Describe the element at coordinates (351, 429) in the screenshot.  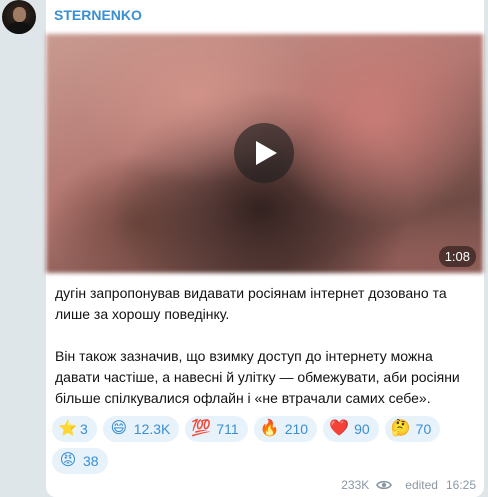
I see `reaction-heart: ❤️ 90` at that location.